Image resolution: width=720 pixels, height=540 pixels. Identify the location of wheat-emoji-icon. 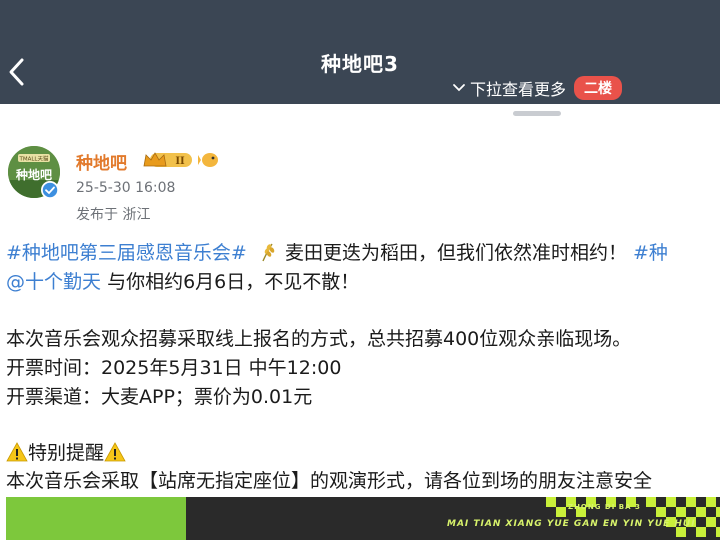
(268, 252).